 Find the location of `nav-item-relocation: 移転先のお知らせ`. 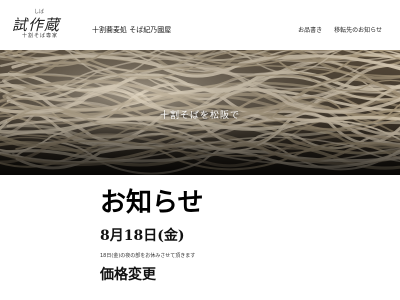

nav-item-relocation: 移転先のお知らせ is located at coordinates (358, 29).